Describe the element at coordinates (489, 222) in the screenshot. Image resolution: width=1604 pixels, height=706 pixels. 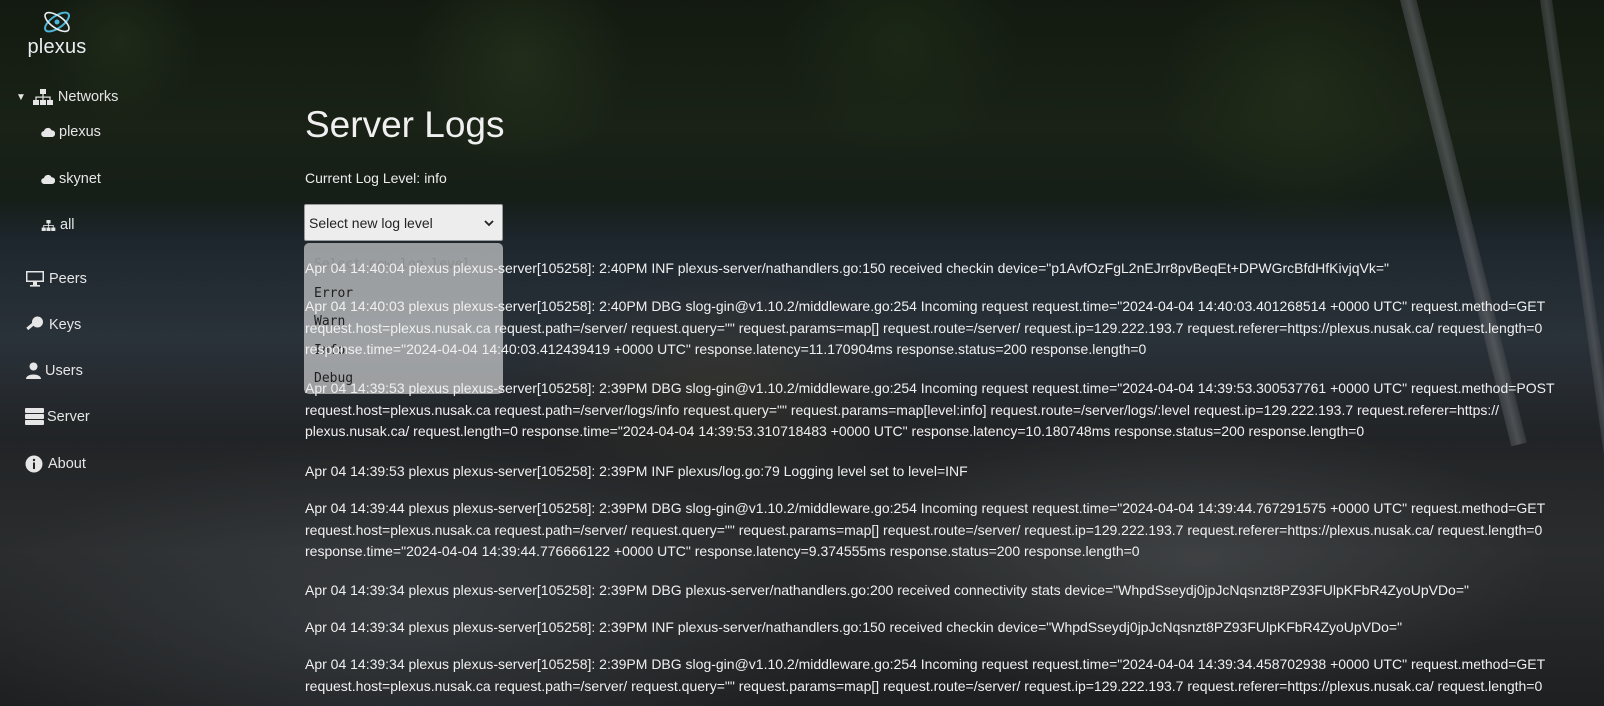
I see `chevron-down-icon` at that location.